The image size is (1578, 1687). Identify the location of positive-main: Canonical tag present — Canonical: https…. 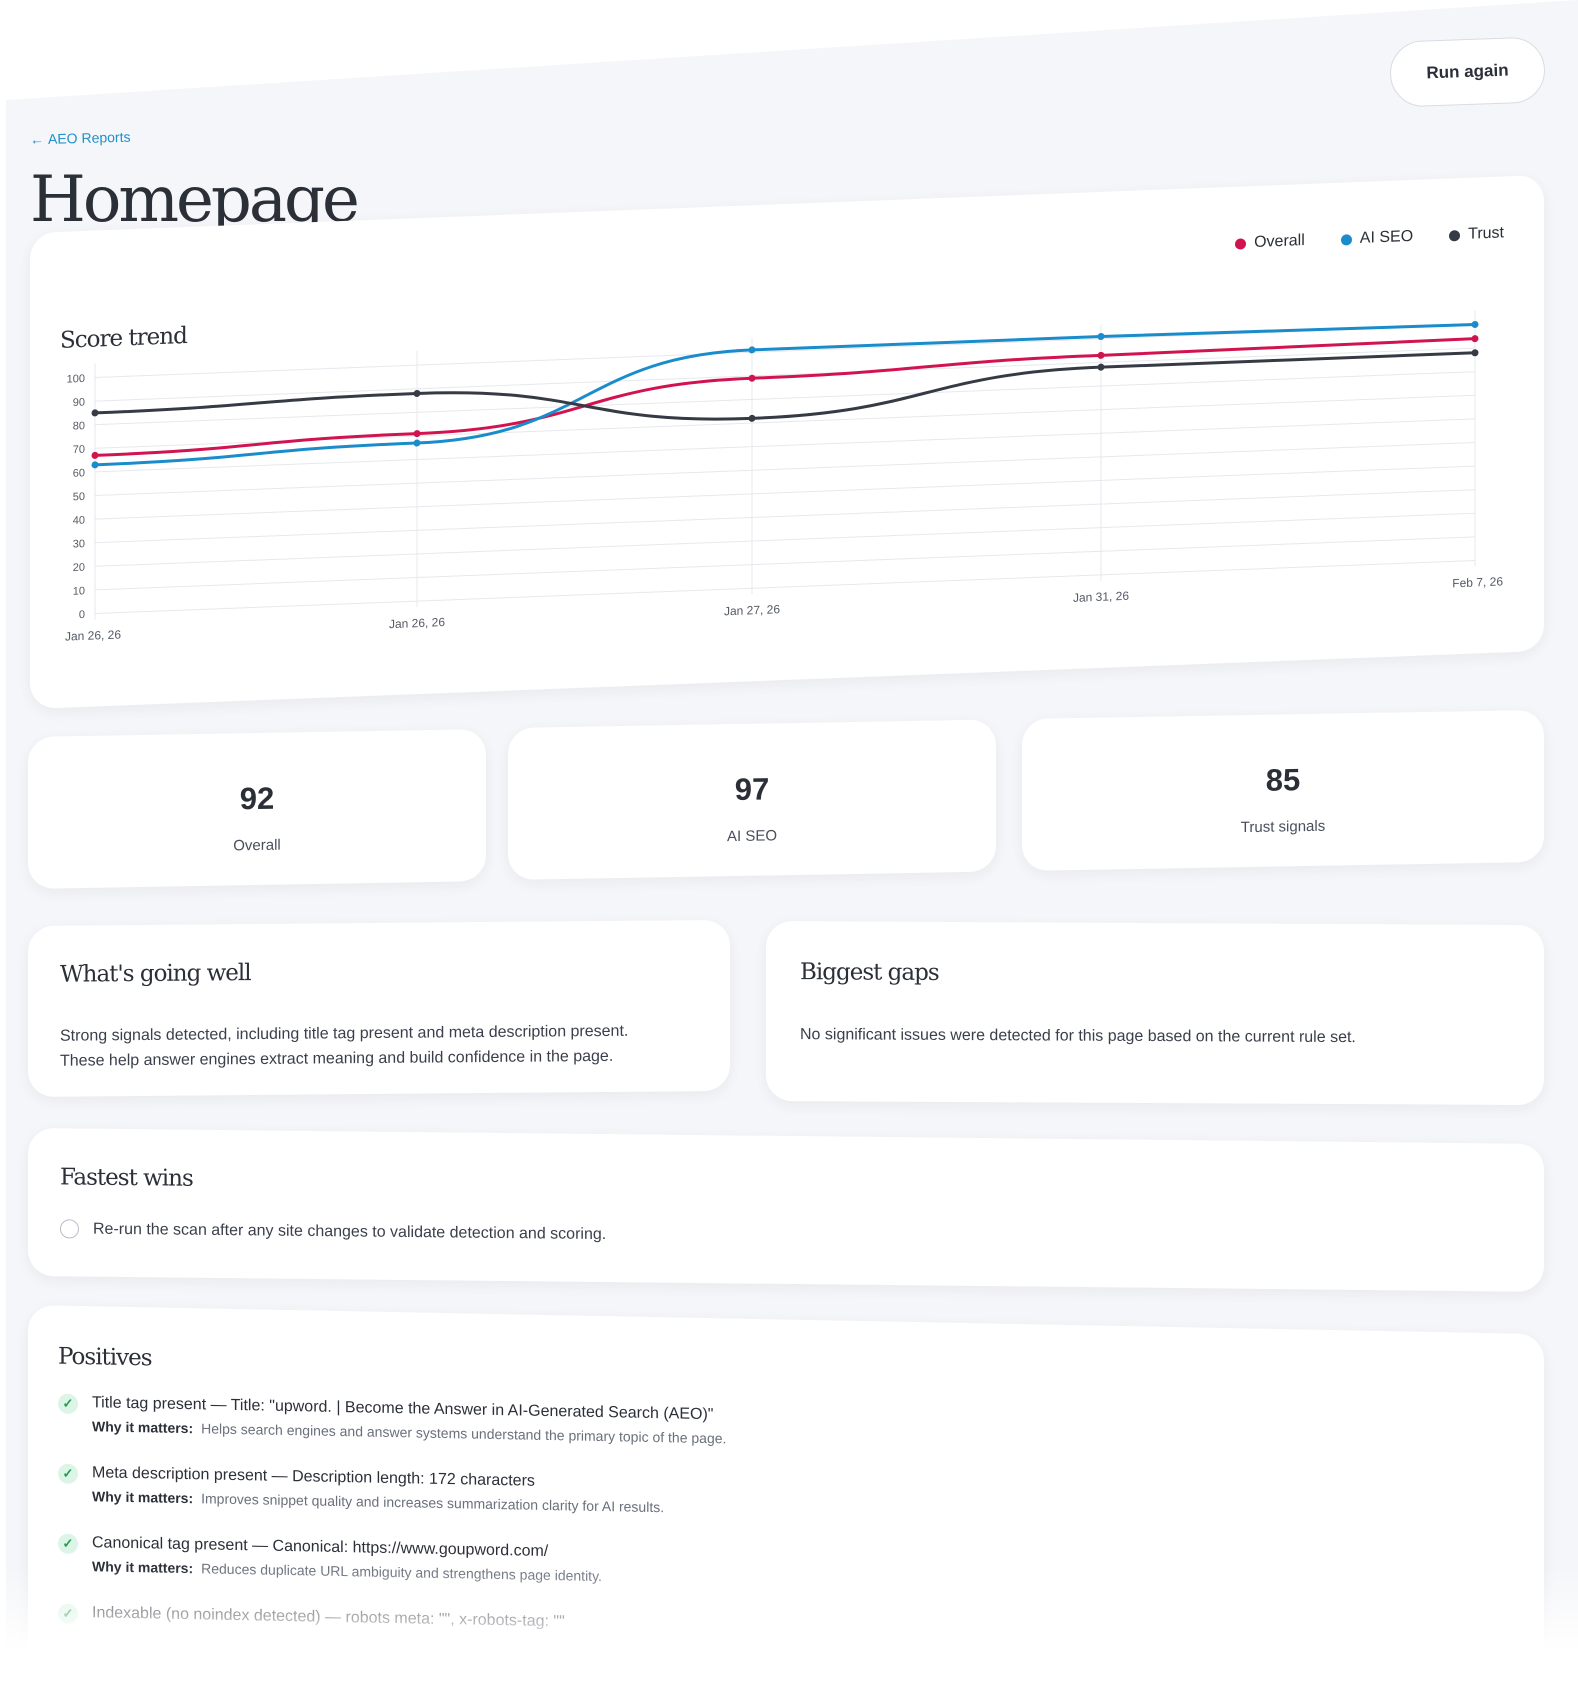
(320, 1547).